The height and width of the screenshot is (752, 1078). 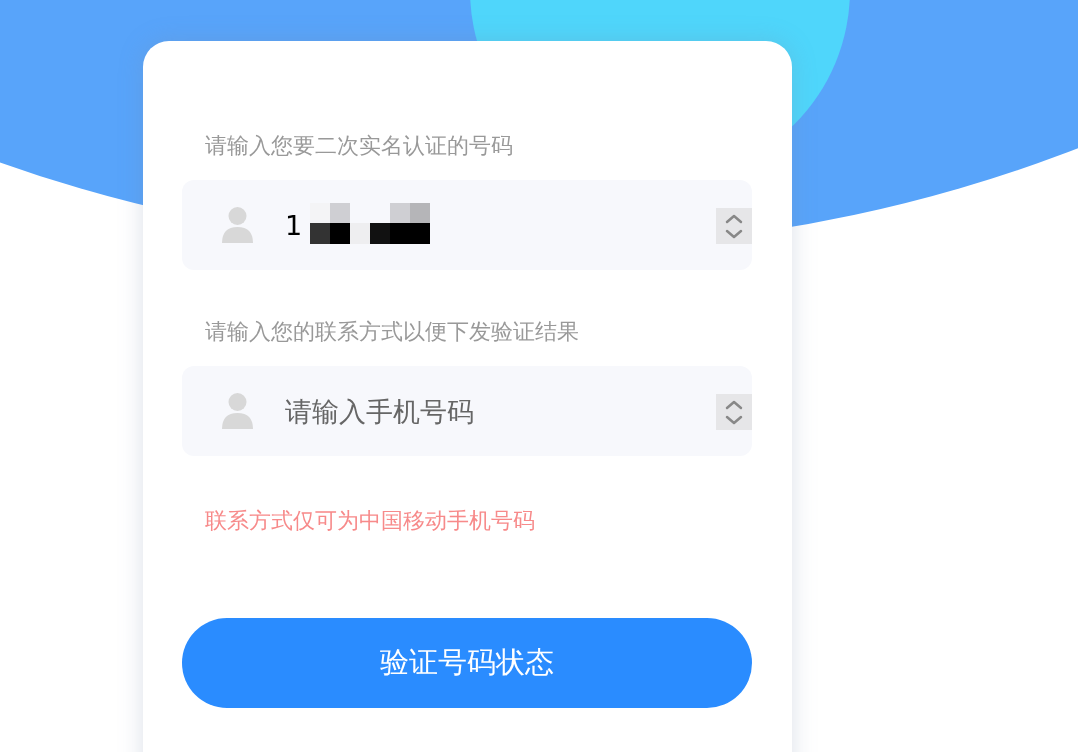 What do you see at coordinates (370, 521) in the screenshot?
I see `notice-text: 联系方式仅可为中国移动手机号码` at bounding box center [370, 521].